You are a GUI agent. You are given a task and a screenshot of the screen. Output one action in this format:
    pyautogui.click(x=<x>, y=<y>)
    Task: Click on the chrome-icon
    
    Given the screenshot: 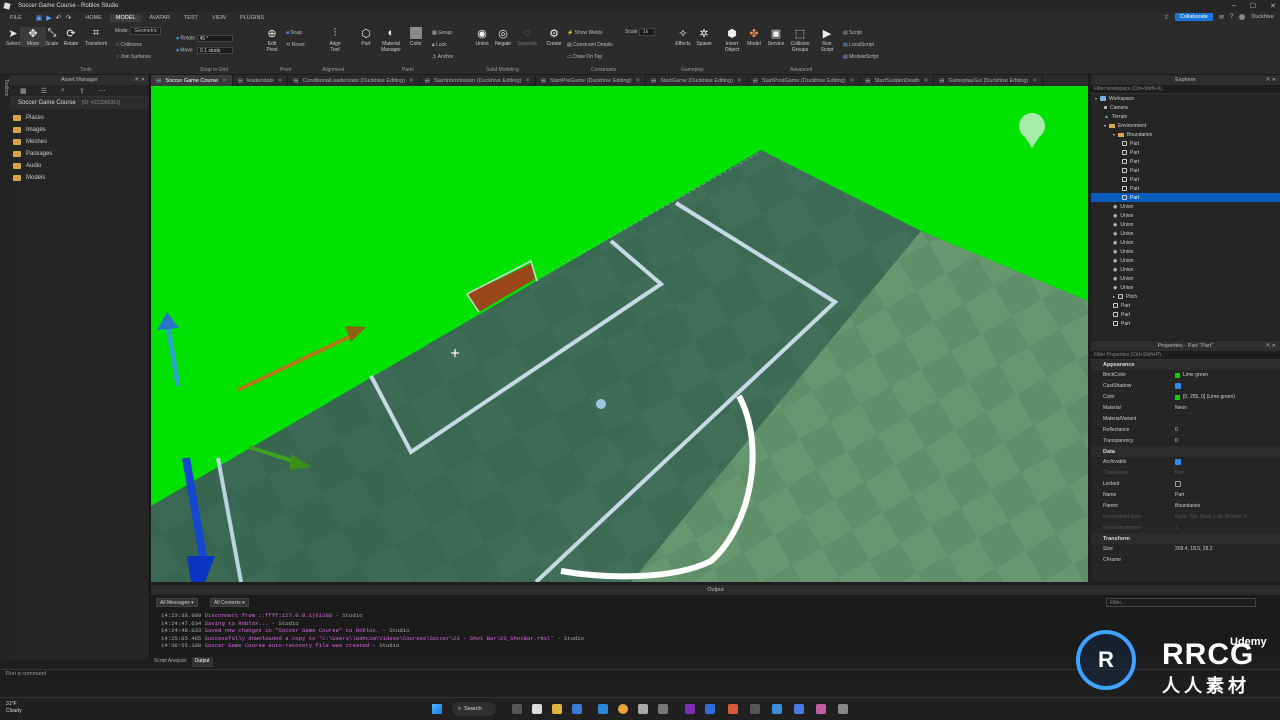 What is the action you would take?
    pyautogui.click(x=623, y=709)
    